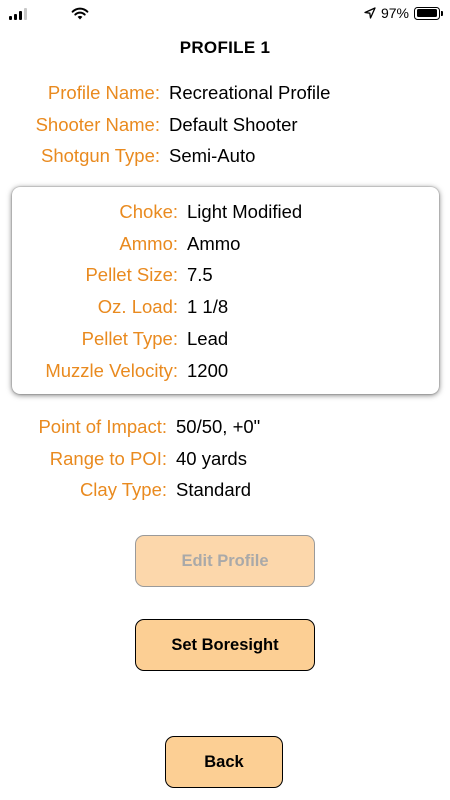 Image resolution: width=450 pixels, height=800 pixels. What do you see at coordinates (137, 306) in the screenshot?
I see `oz-load-label: Oz. Load:` at bounding box center [137, 306].